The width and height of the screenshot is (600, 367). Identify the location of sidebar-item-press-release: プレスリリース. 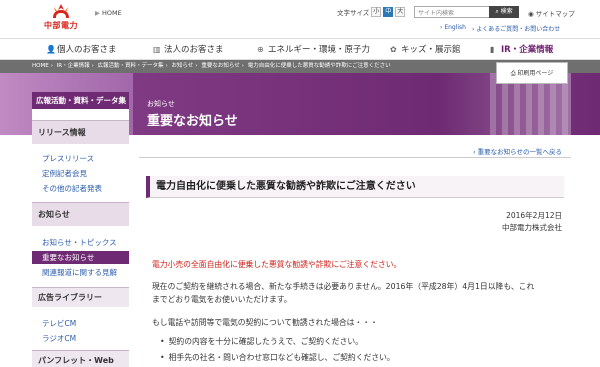
(80, 158).